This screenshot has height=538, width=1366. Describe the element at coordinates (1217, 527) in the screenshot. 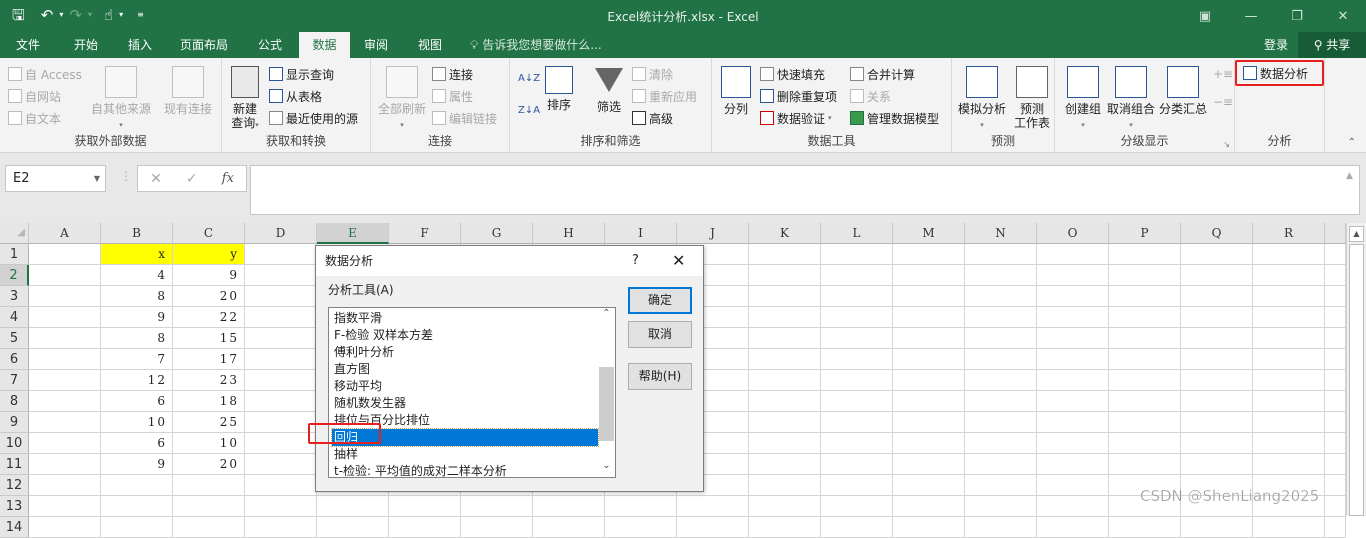

I see `cell-q14` at that location.